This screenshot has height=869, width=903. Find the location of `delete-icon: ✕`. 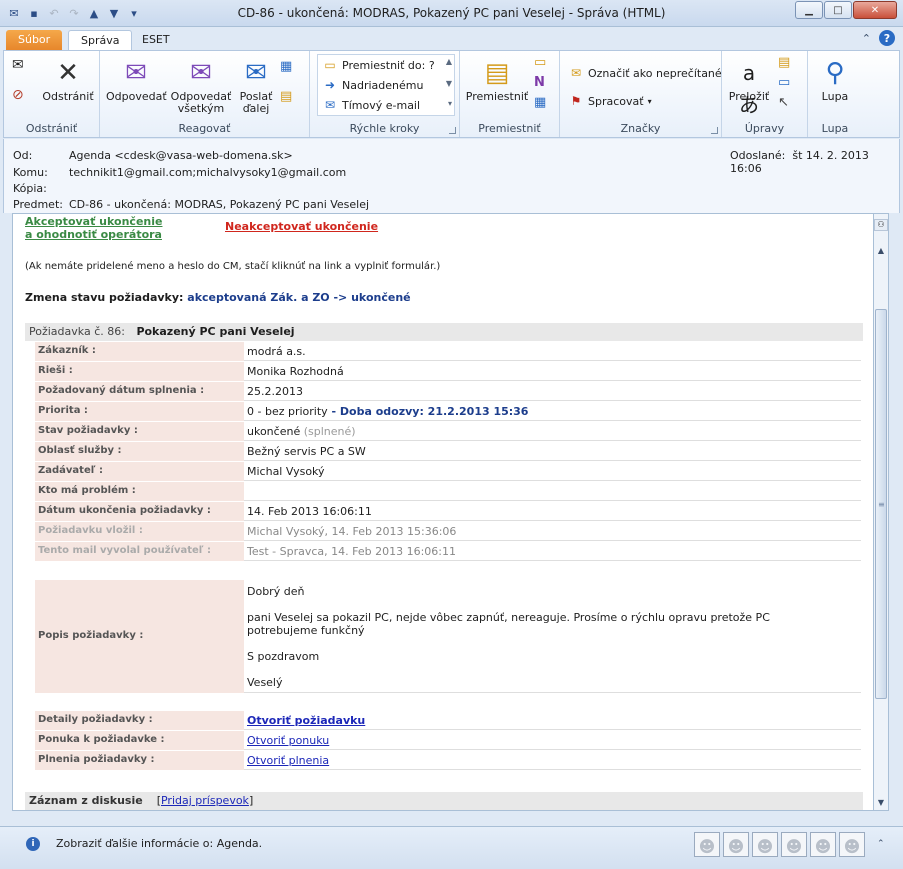

delete-icon: ✕ is located at coordinates (68, 73).